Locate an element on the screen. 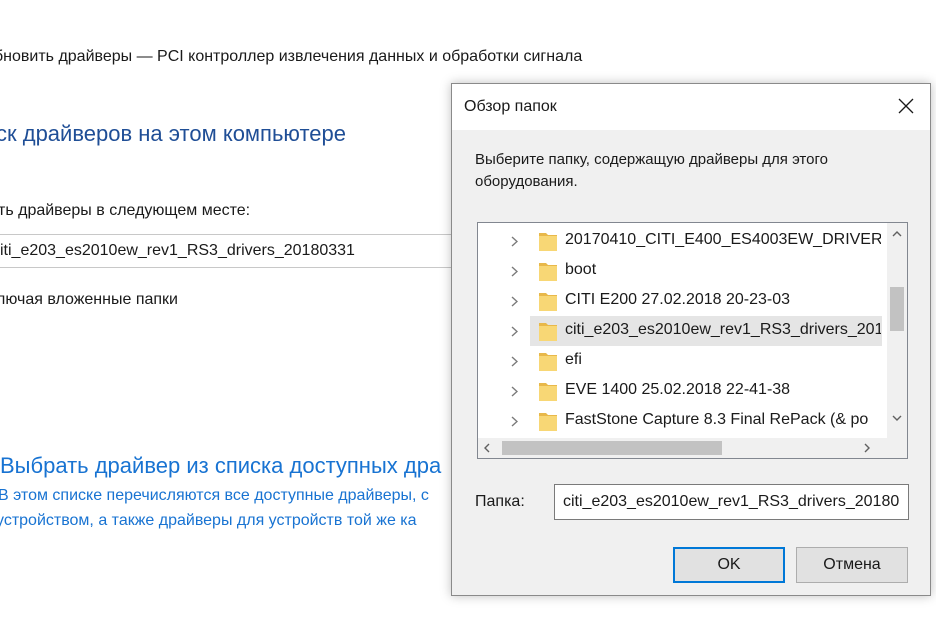 The image size is (936, 626). horizontal-scroll-thumb is located at coordinates (612, 448).